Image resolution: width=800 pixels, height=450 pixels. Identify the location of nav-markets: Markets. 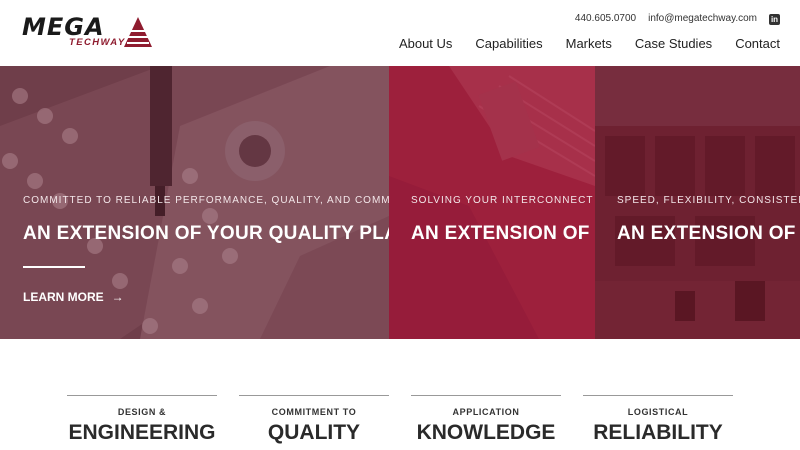
(589, 44).